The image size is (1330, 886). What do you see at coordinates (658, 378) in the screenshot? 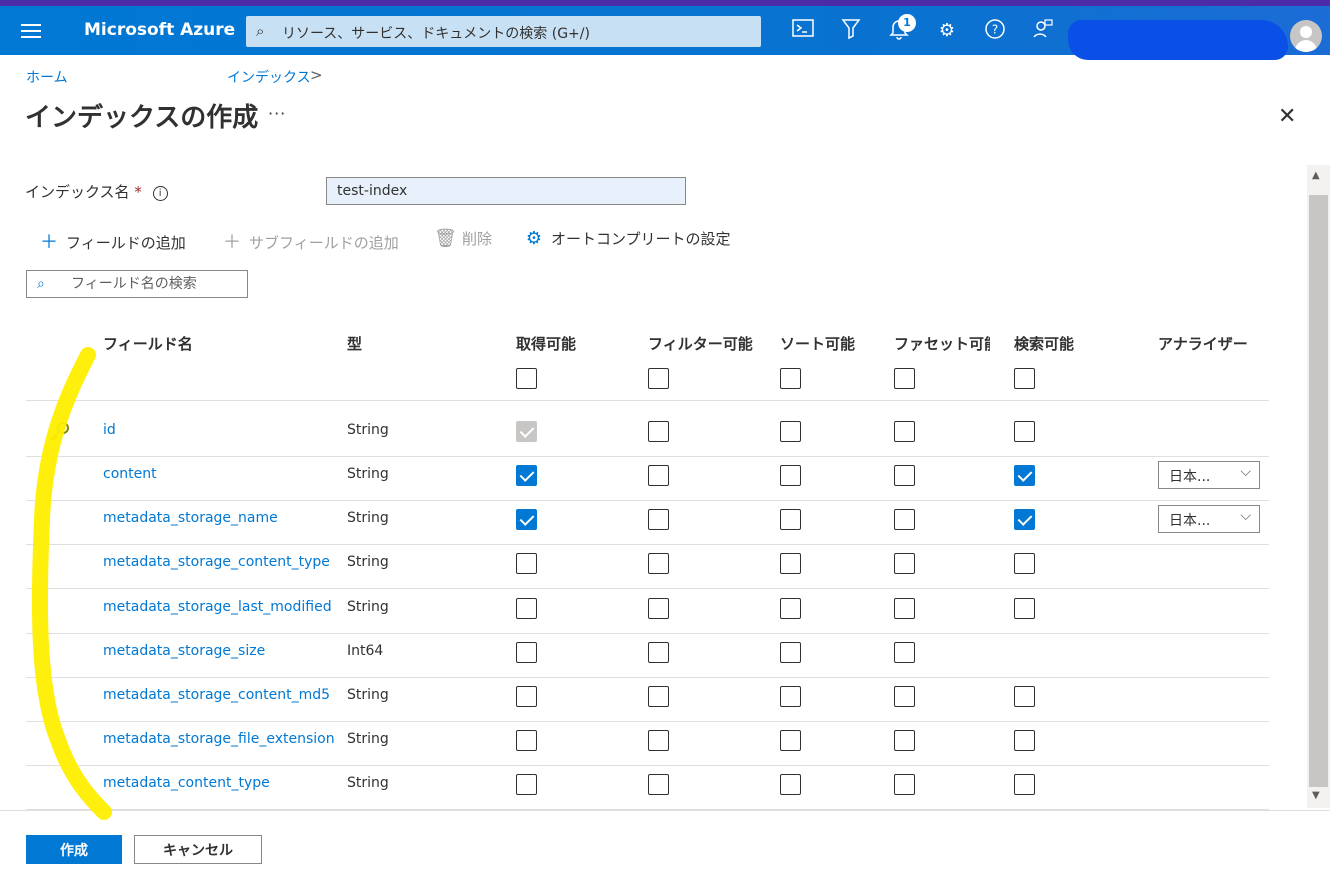
I see `select-all-filterable-checkbox` at bounding box center [658, 378].